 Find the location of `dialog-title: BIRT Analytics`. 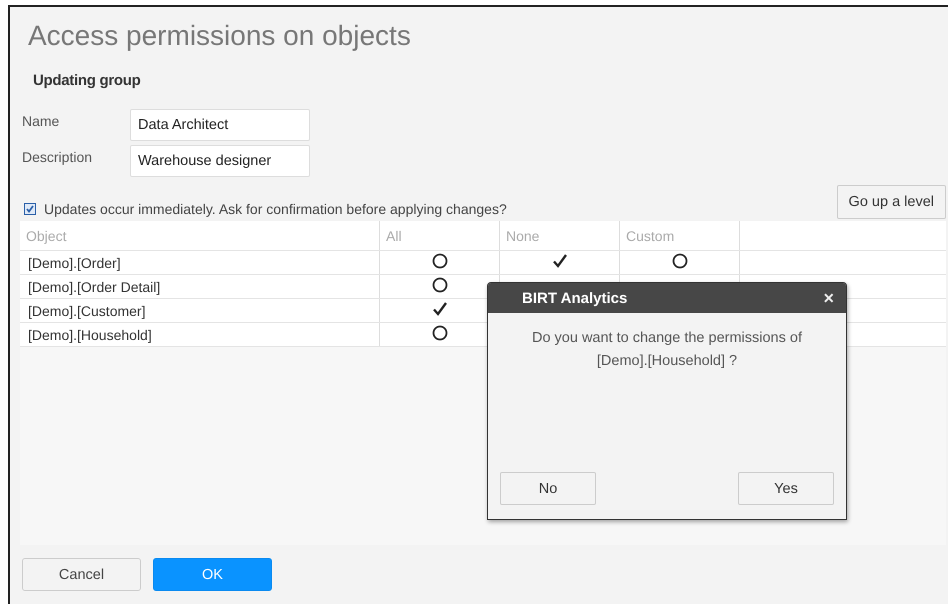

dialog-title: BIRT Analytics is located at coordinates (575, 298).